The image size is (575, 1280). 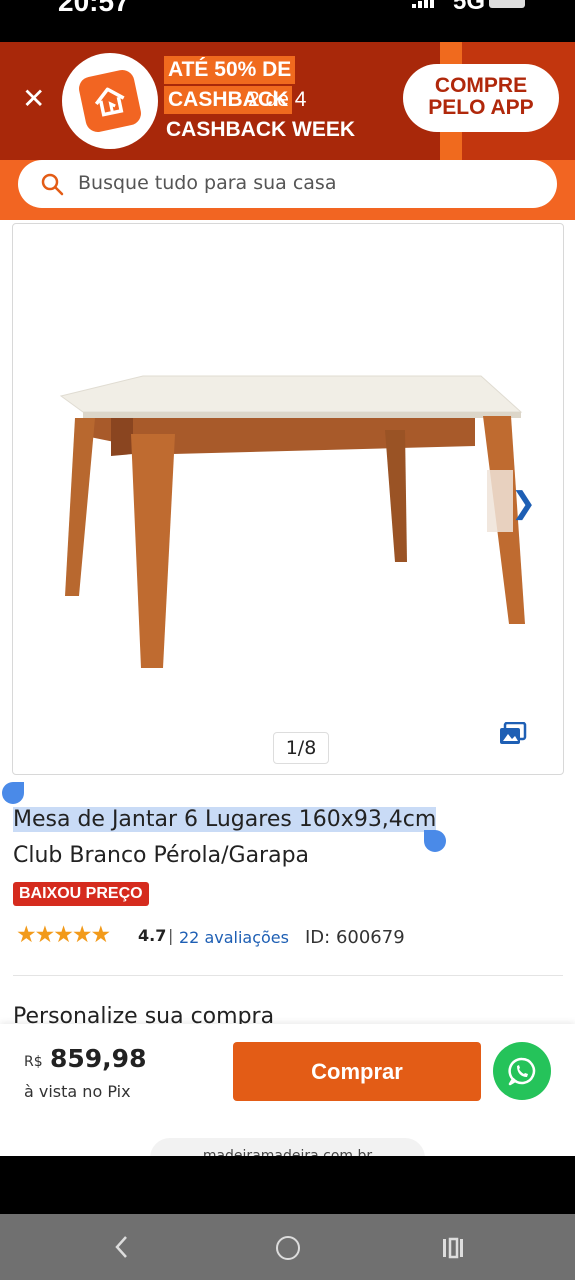 What do you see at coordinates (40, 99) in the screenshot?
I see `close-icon: ✕` at bounding box center [40, 99].